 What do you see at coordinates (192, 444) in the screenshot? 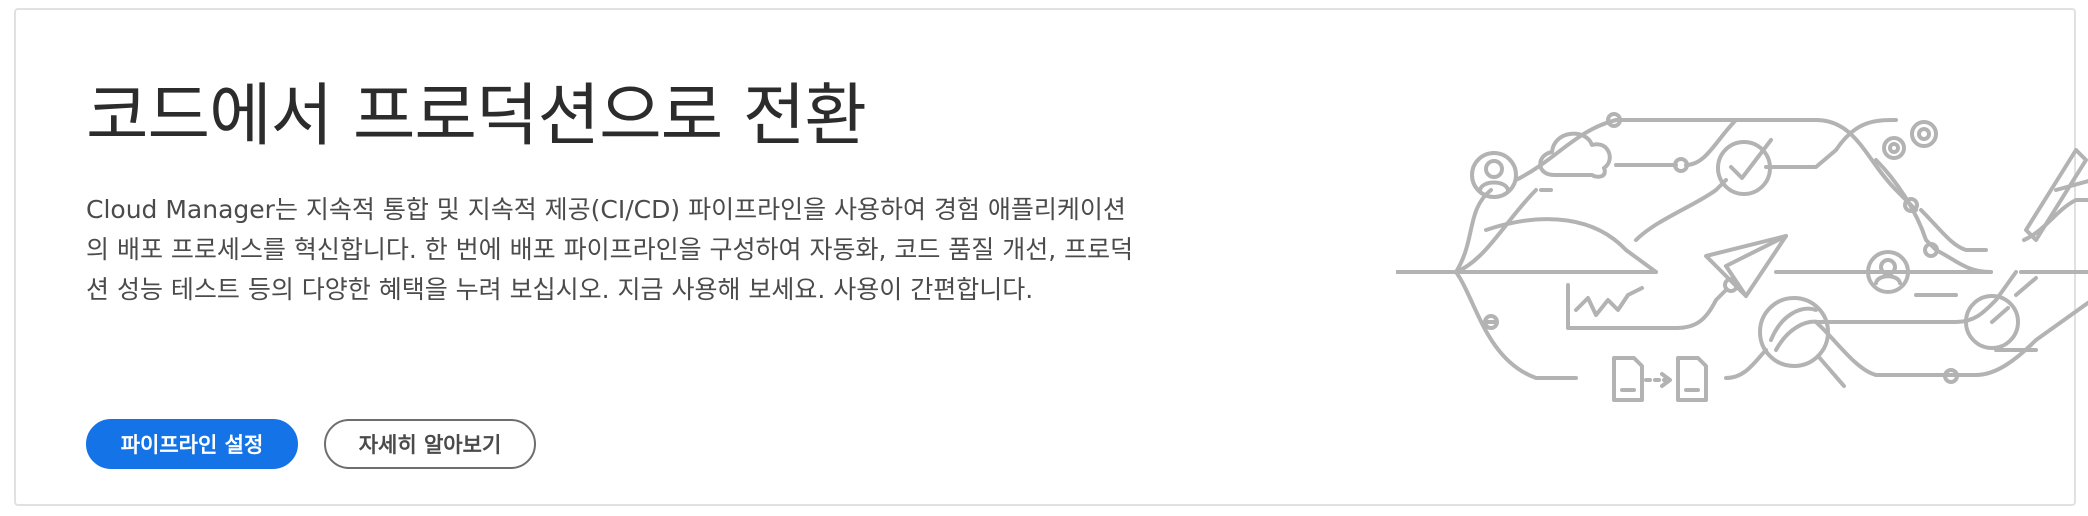
I see `setup-pipeline-button: 파이프라인 설정` at bounding box center [192, 444].